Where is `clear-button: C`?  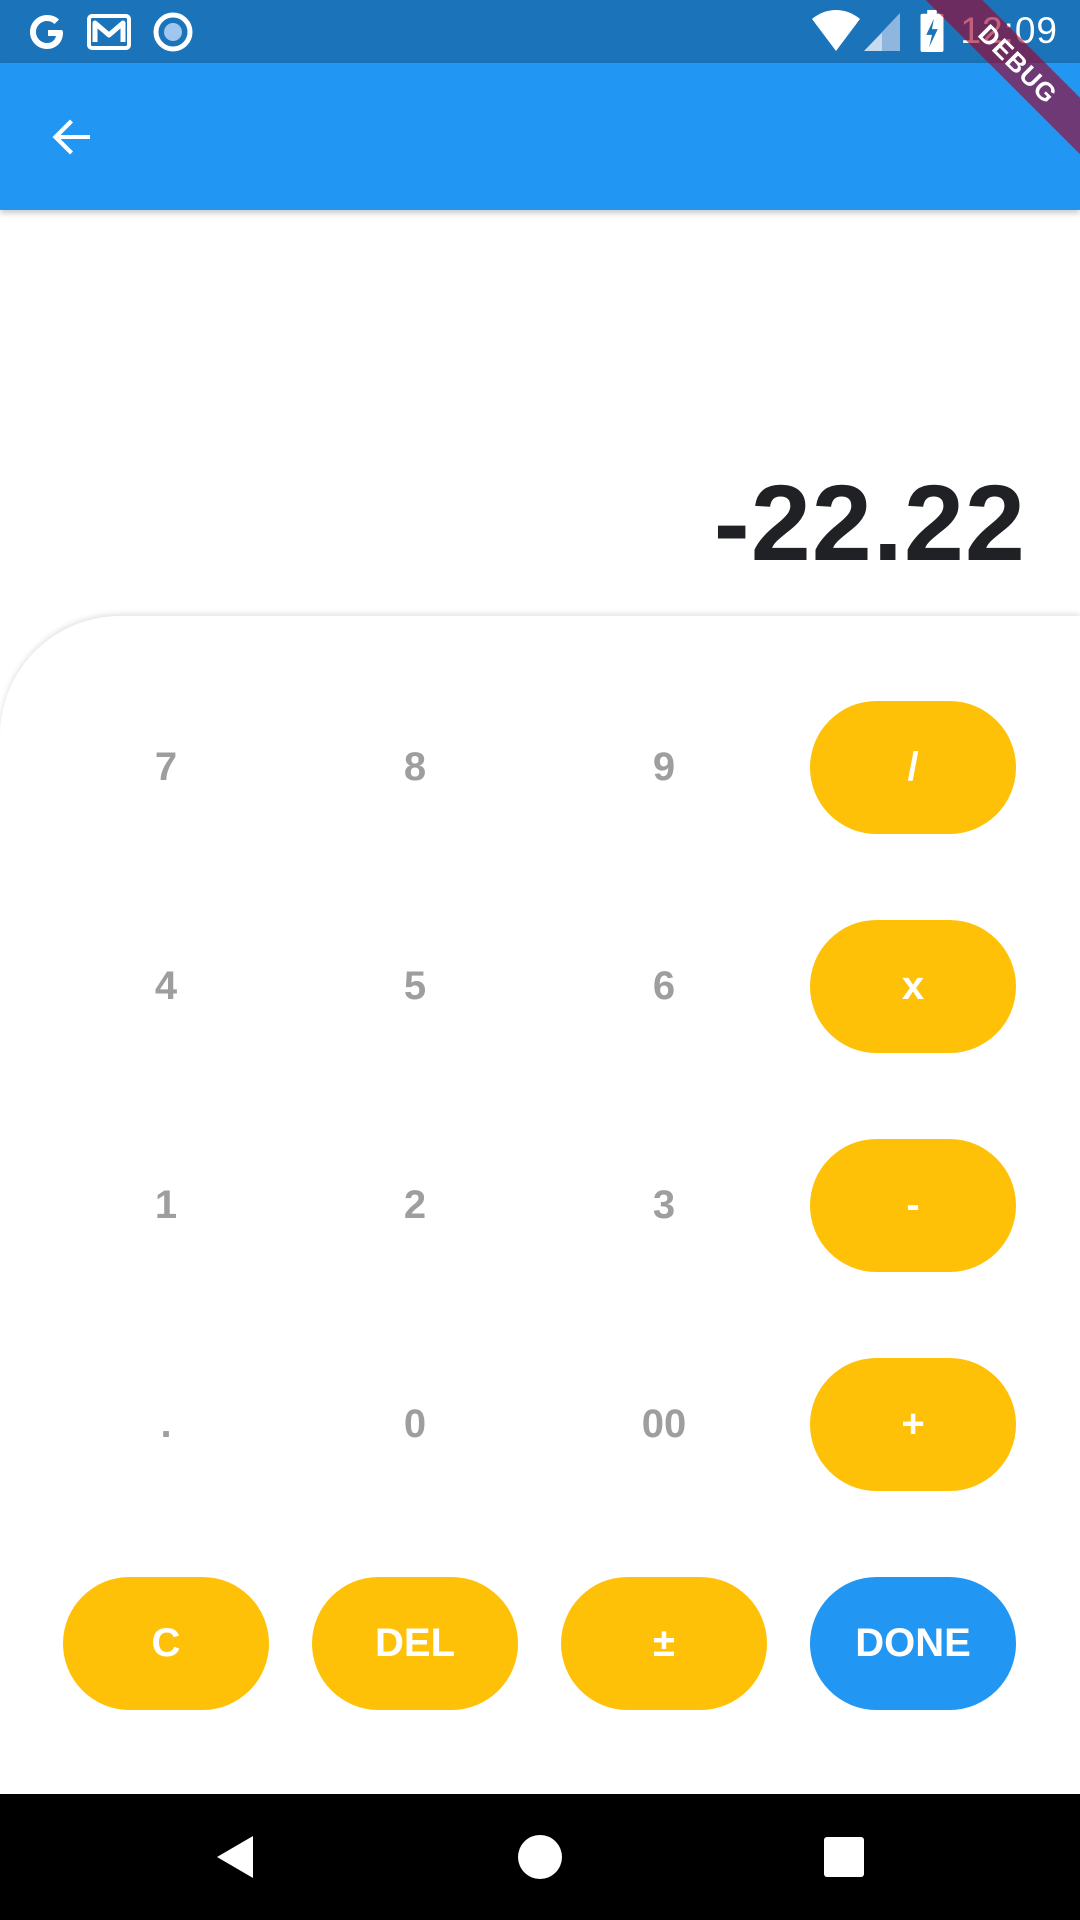
clear-button: C is located at coordinates (166, 1643).